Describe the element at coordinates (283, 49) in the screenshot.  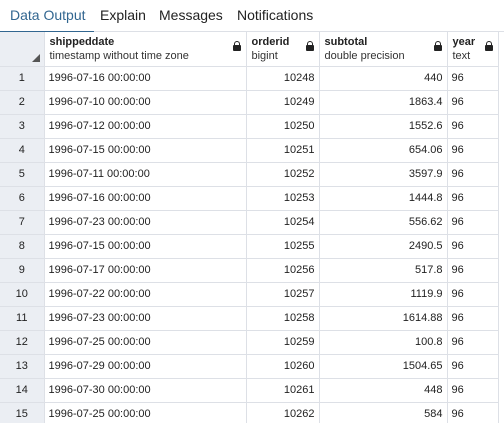
I see `column-header-orderid: orderid bigint` at that location.